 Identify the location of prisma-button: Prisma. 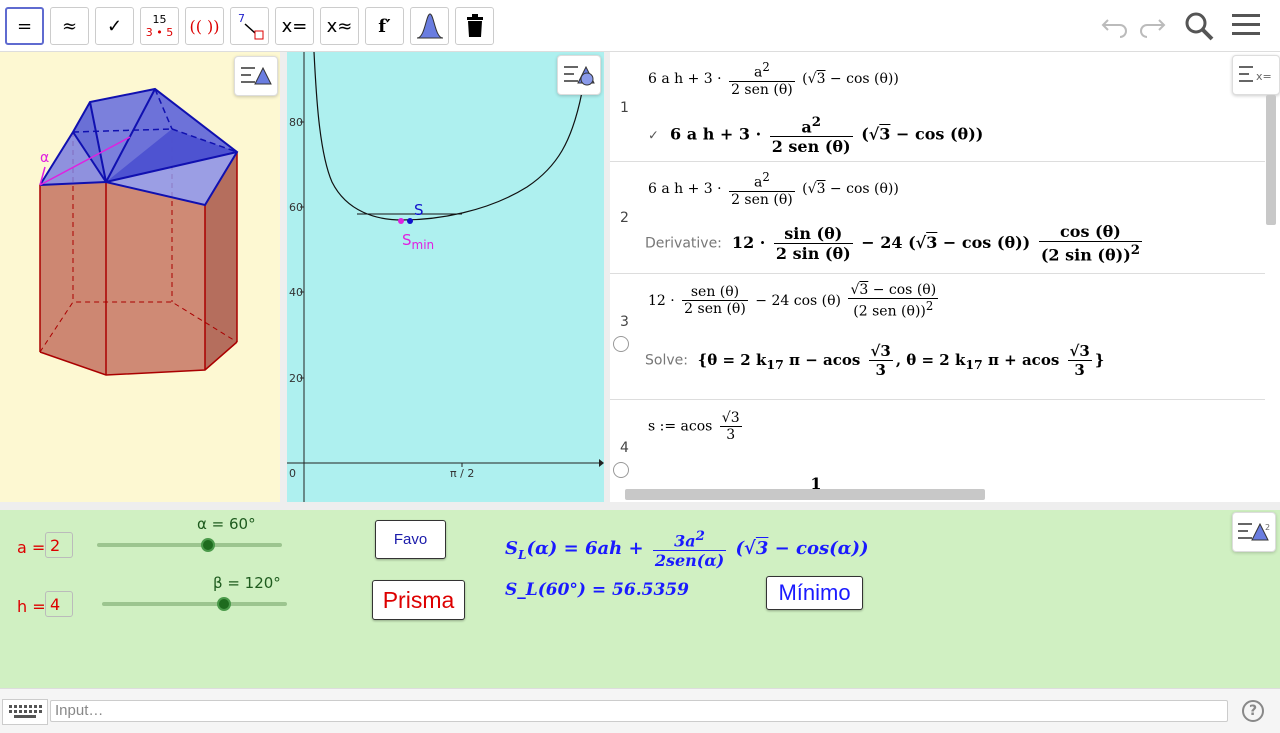
(418, 600).